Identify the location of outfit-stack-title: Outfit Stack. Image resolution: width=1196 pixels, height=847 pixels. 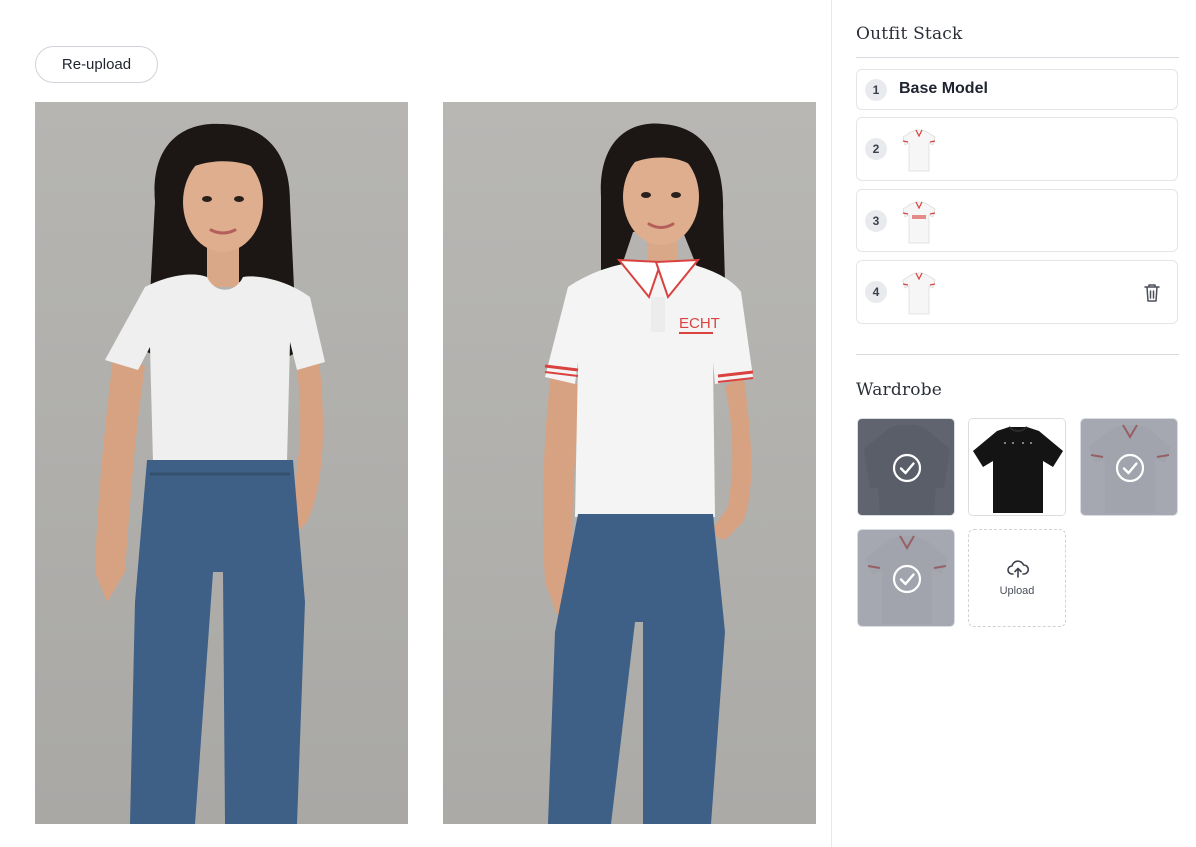
(909, 34).